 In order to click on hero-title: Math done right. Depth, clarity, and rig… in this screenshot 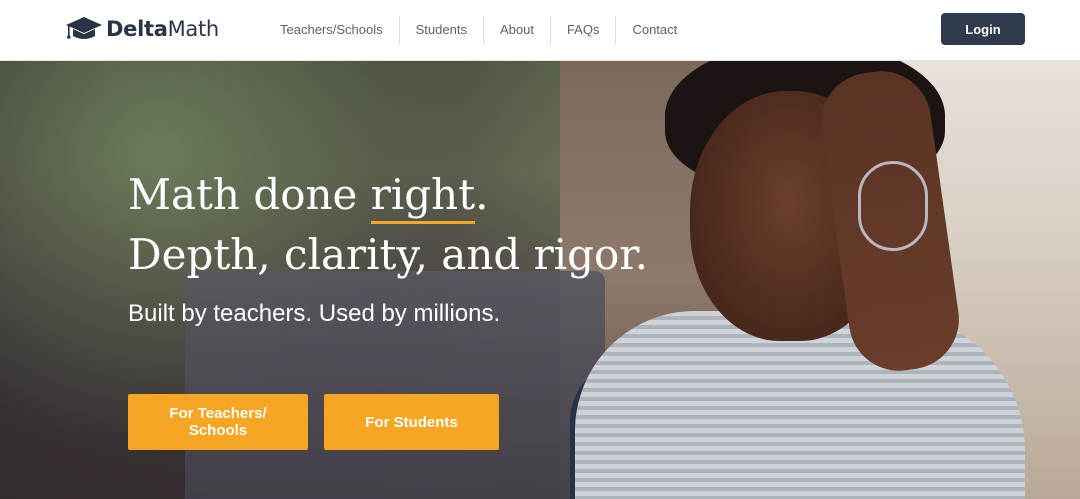, I will do `click(438, 225)`.